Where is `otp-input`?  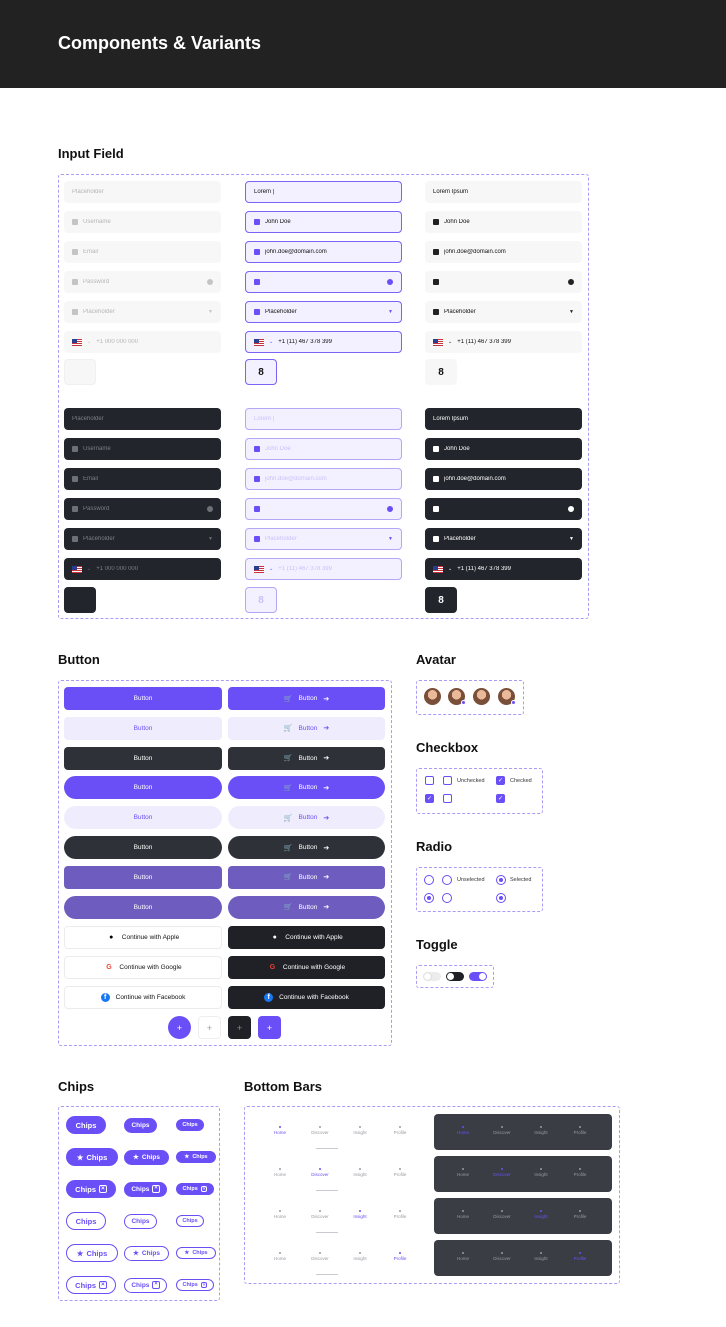
otp-input is located at coordinates (80, 372).